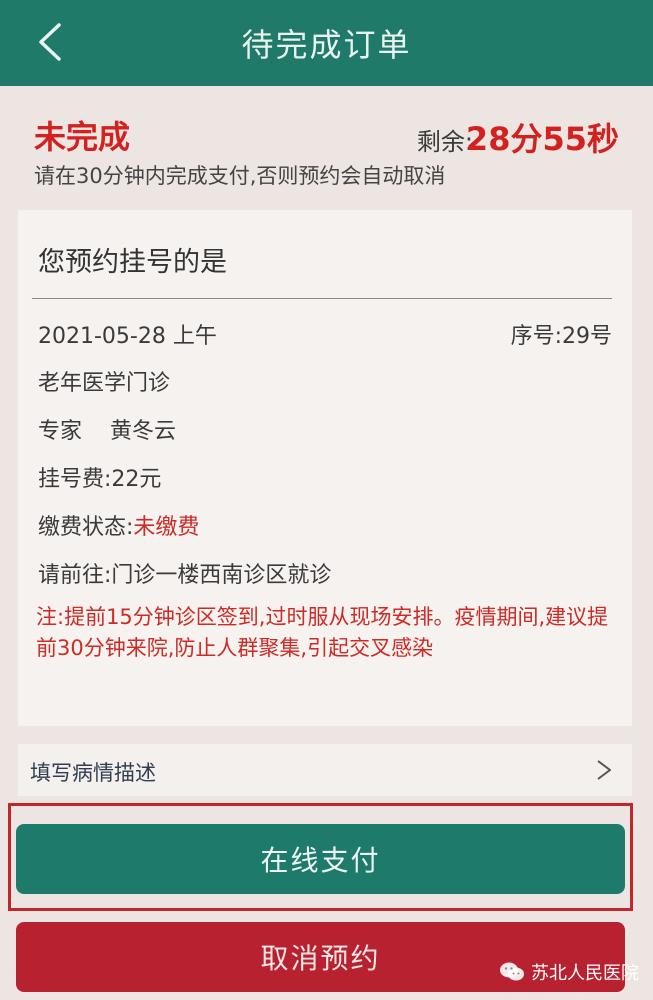 The height and width of the screenshot is (1000, 653). I want to click on payment-status-label: 缴费状态:, so click(86, 527).